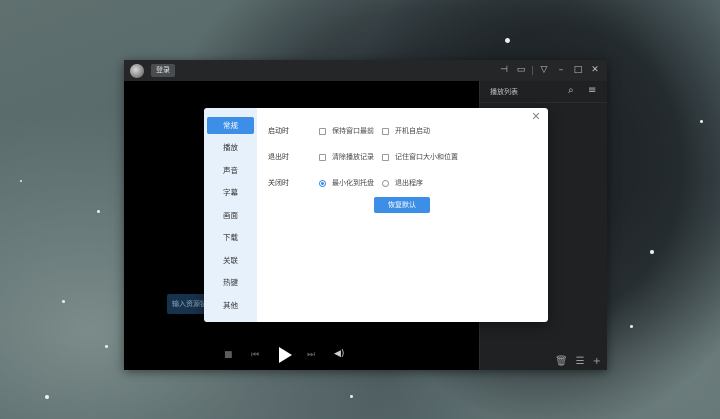  What do you see at coordinates (409, 183) in the screenshot?
I see `option-label: 退出程序` at bounding box center [409, 183].